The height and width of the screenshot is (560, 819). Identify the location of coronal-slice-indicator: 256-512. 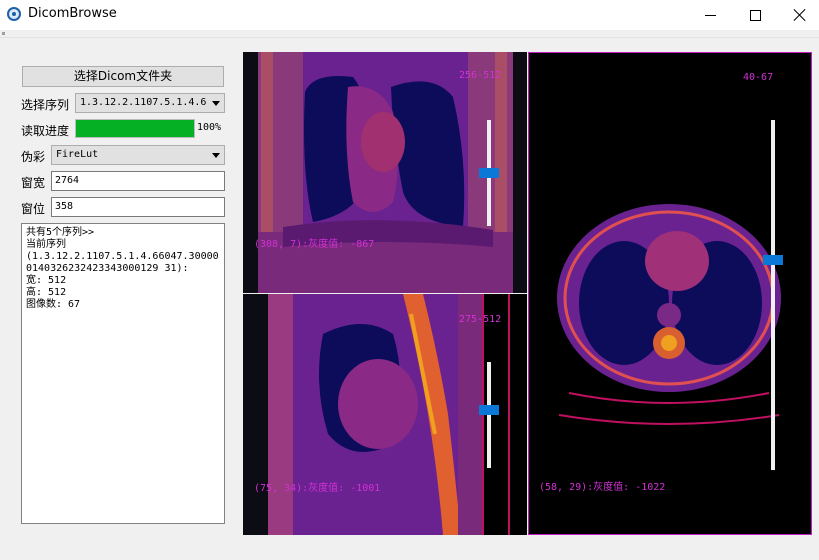
(480, 75).